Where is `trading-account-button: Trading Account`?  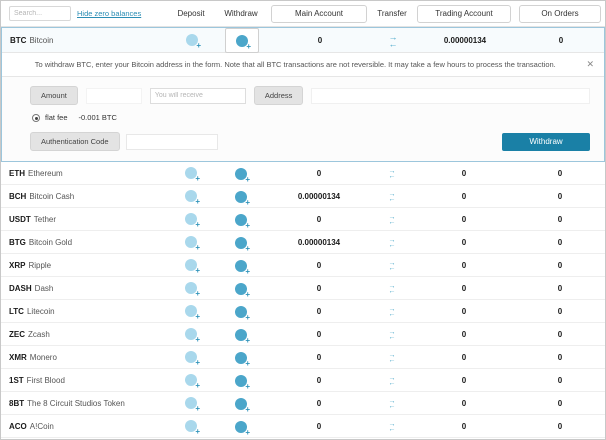
trading-account-button: Trading Account is located at coordinates (464, 13).